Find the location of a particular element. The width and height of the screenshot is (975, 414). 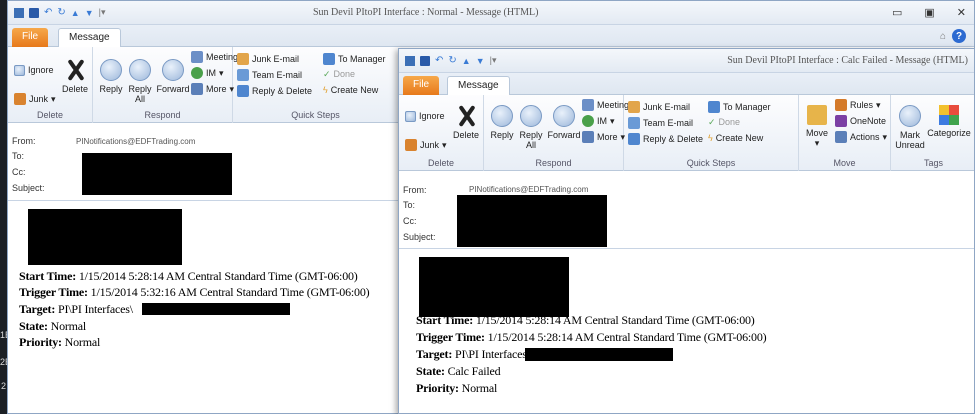

check-icon: ✓ is located at coordinates (327, 74).